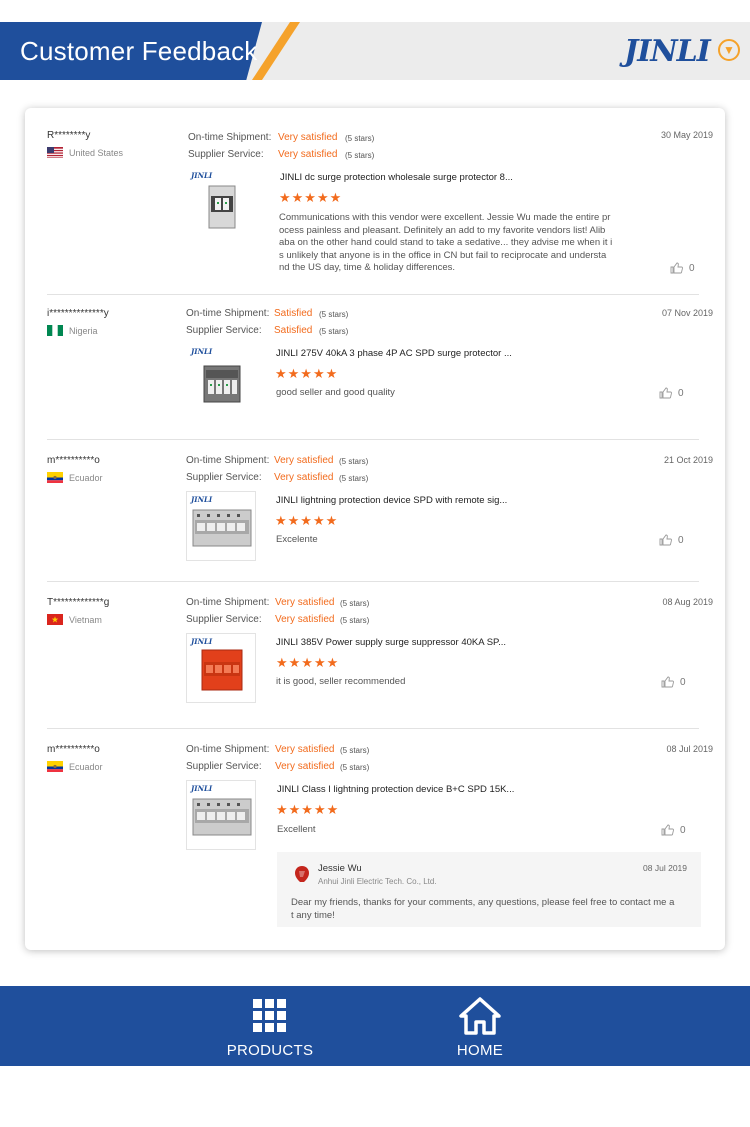 This screenshot has height=1127, width=750. What do you see at coordinates (340, 868) in the screenshot?
I see `reply-author: Jessie Wu` at bounding box center [340, 868].